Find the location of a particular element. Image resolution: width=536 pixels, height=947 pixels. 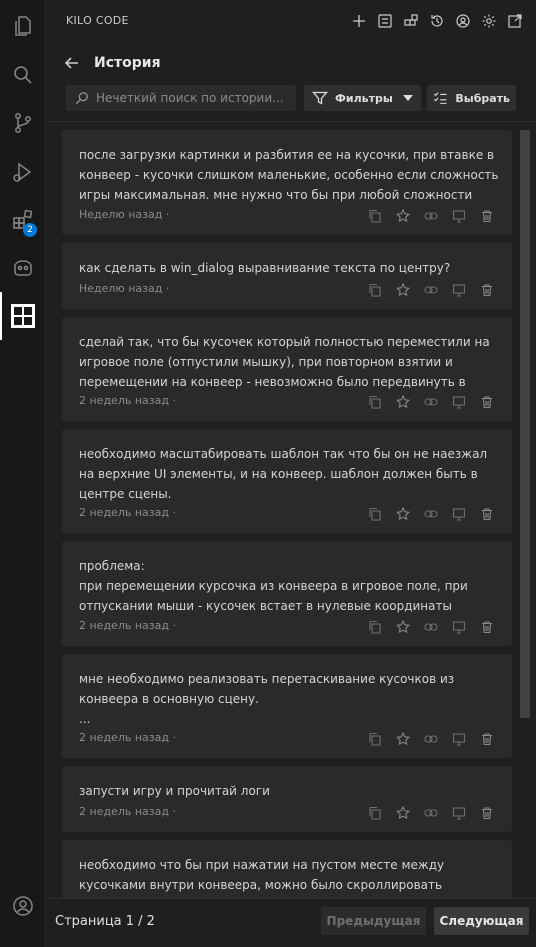

pagination-footer: Страница 1 / 2 Предыдущая Следующая is located at coordinates (291, 922).